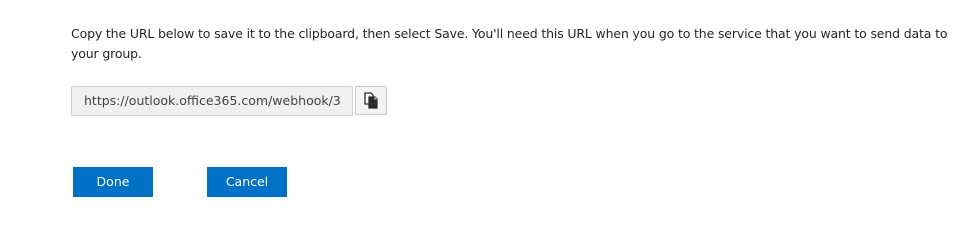 Image resolution: width=969 pixels, height=240 pixels. I want to click on webhook-url-field, so click(212, 101).